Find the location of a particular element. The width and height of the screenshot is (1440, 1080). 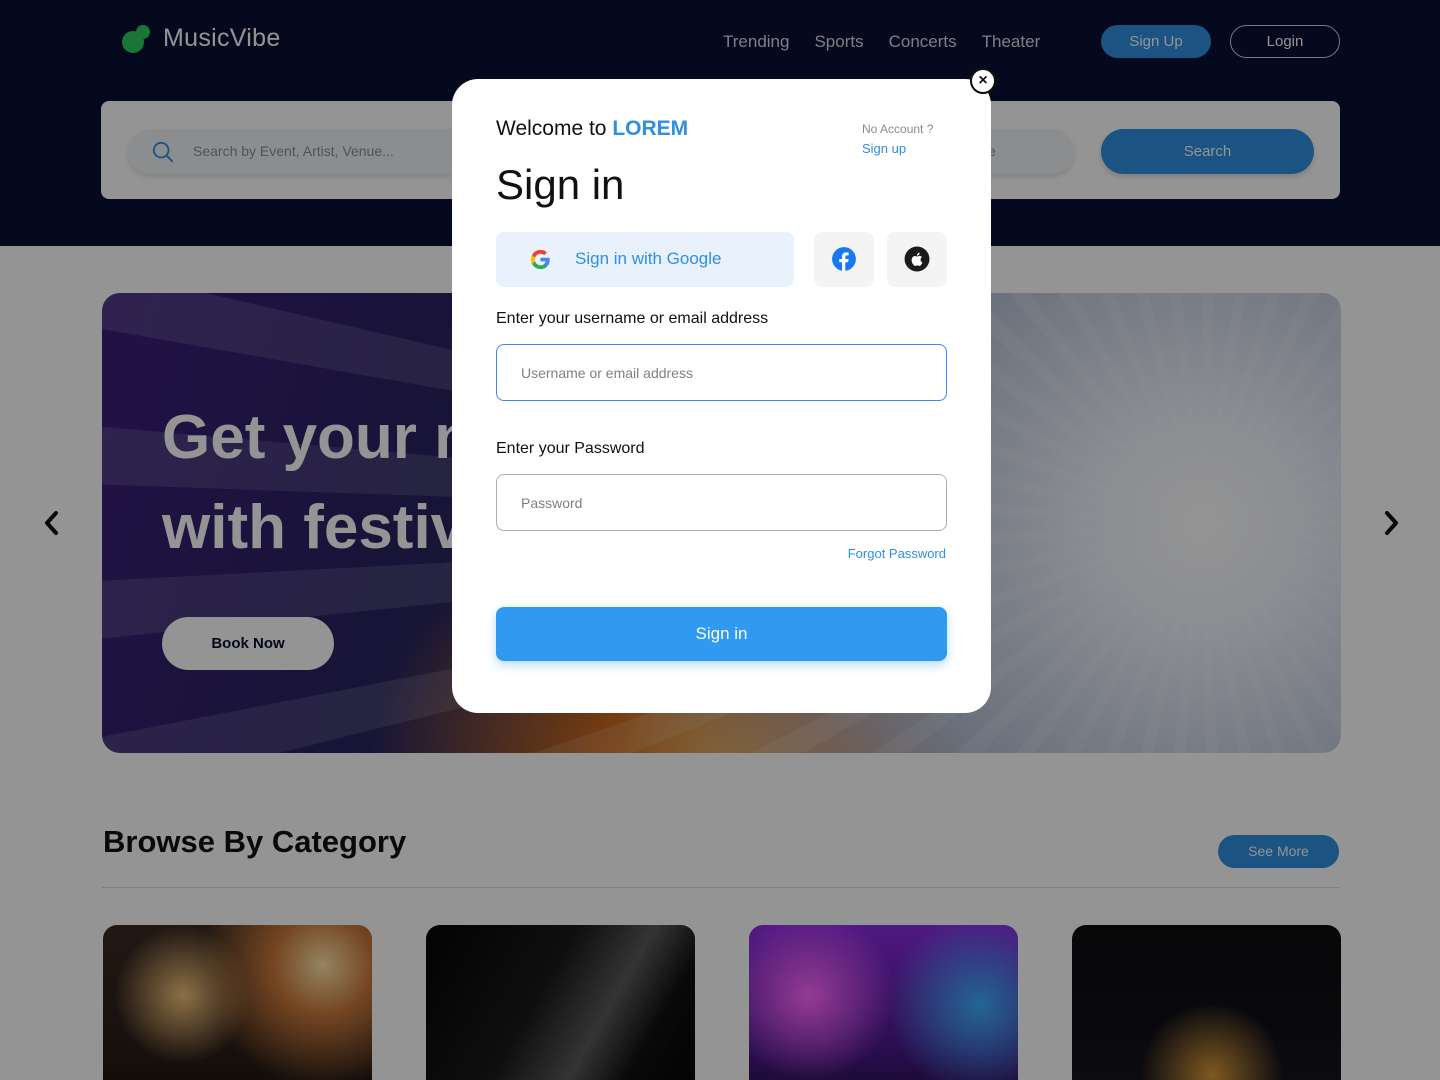

facebook-signin-button is located at coordinates (844, 259).